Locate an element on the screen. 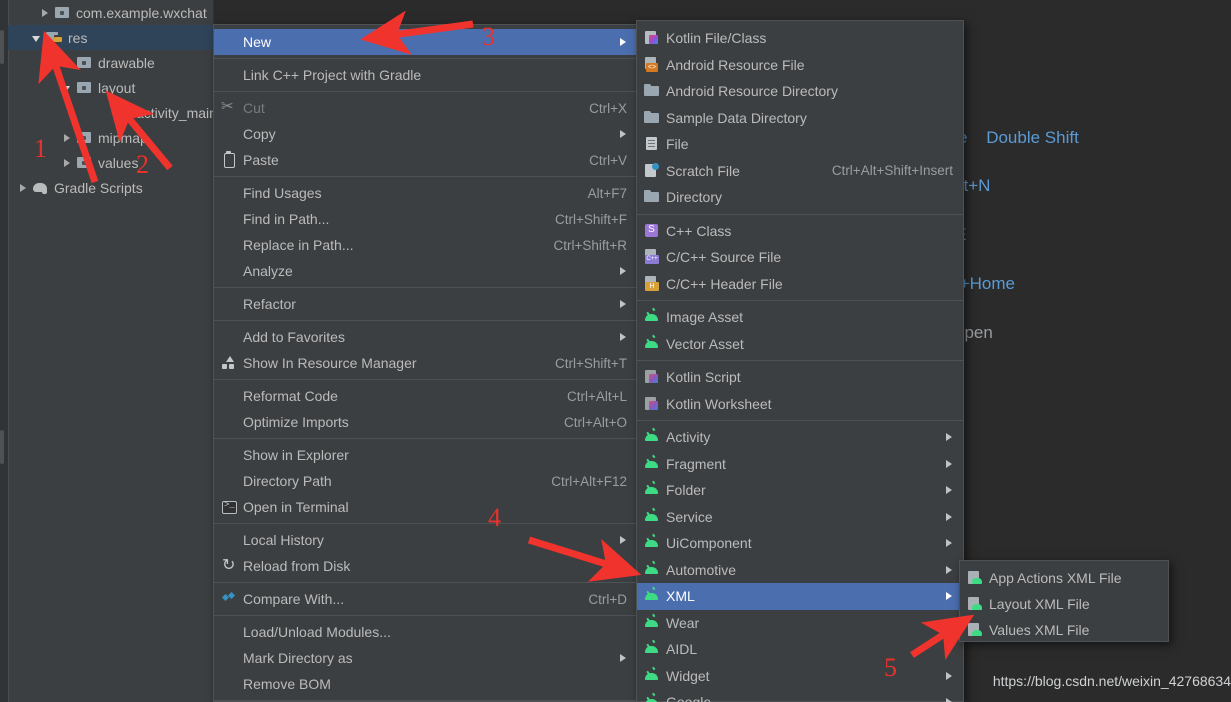 The width and height of the screenshot is (1231, 702). menu-item-remove-bom: Remove BOM is located at coordinates (425, 684).